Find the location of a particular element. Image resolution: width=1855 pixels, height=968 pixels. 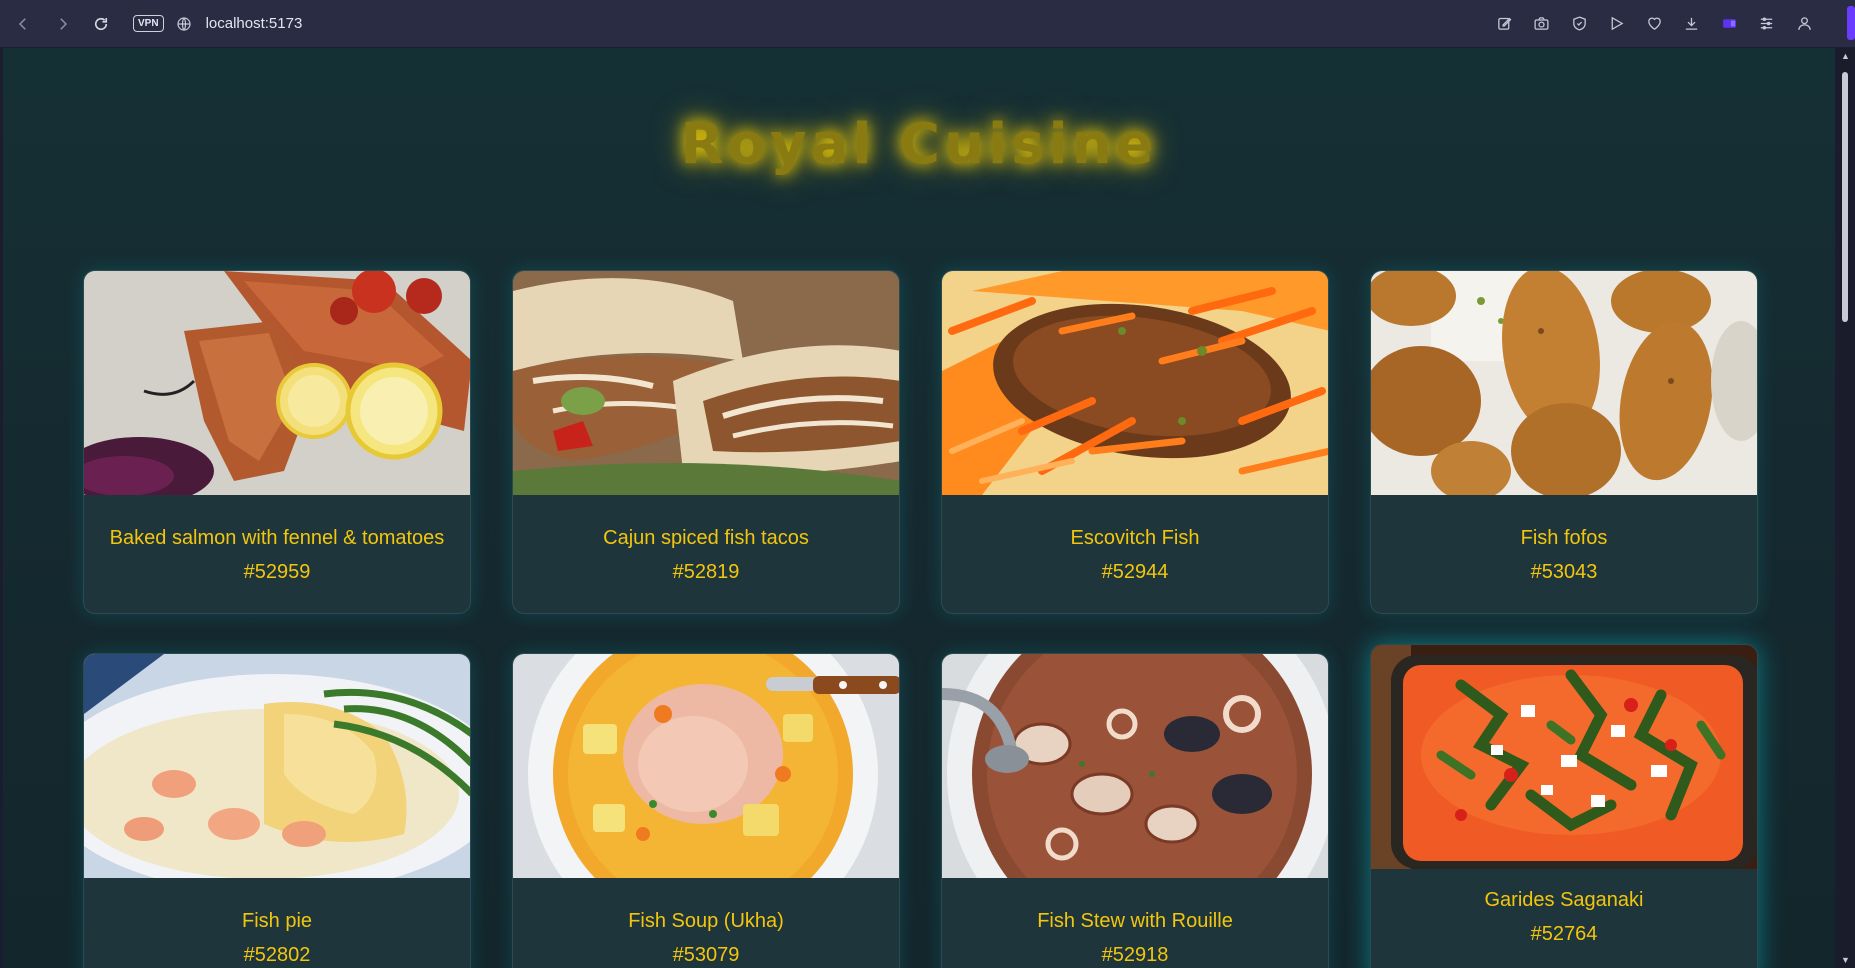

meal-card: Garides Saganaki #52764 is located at coordinates (1564, 806).